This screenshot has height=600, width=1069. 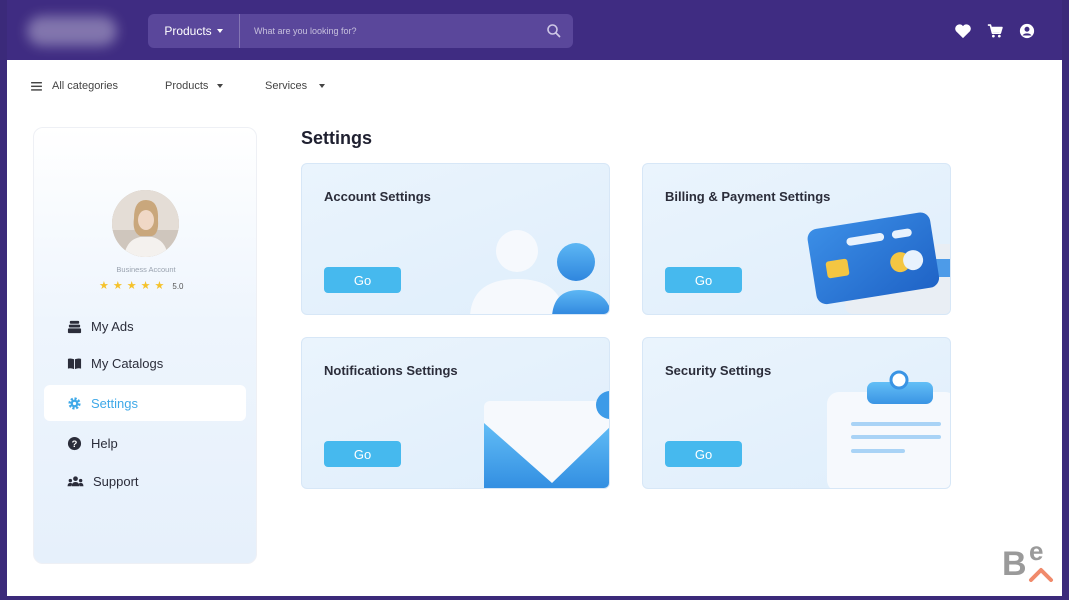 I want to click on search-category-dropdown: Products, so click(x=194, y=31).